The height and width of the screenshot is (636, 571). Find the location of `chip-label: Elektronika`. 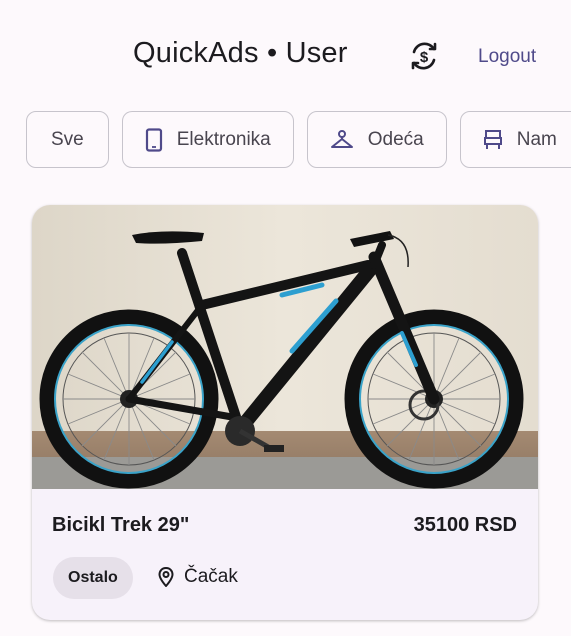

chip-label: Elektronika is located at coordinates (223, 139).